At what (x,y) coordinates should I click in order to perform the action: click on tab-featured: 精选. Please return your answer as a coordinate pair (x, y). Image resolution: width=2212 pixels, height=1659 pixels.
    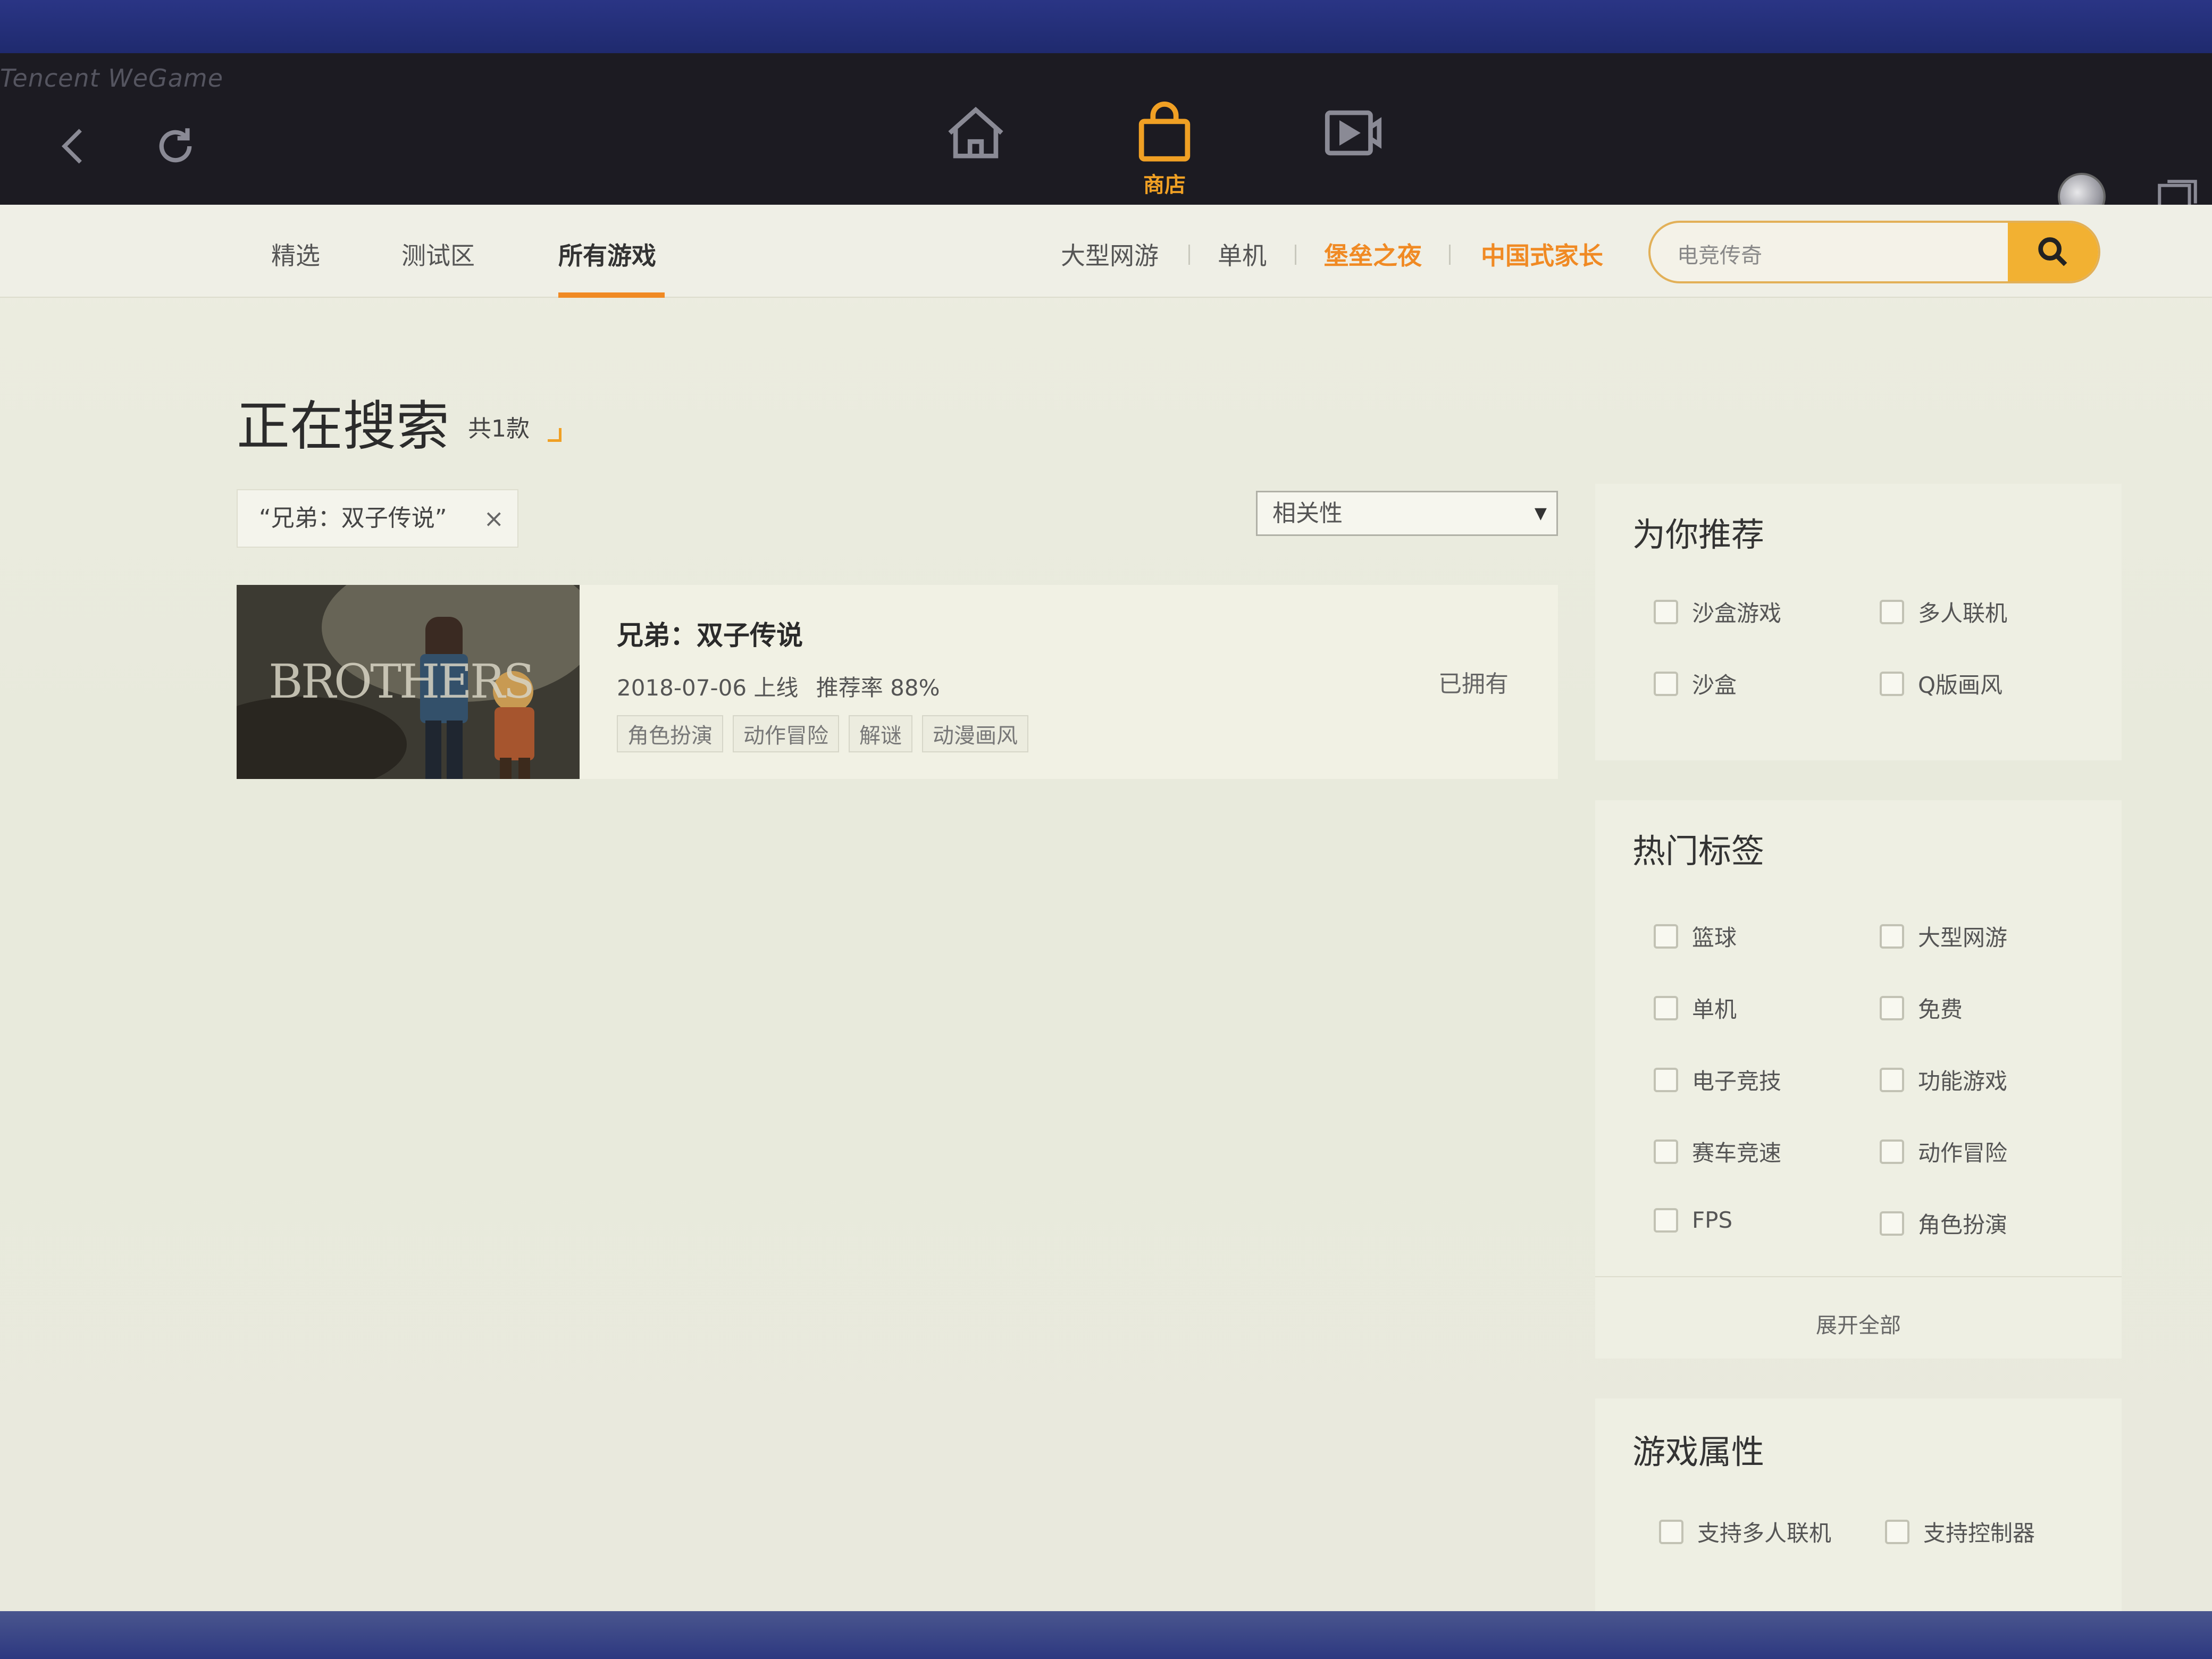
    Looking at the image, I should click on (295, 254).